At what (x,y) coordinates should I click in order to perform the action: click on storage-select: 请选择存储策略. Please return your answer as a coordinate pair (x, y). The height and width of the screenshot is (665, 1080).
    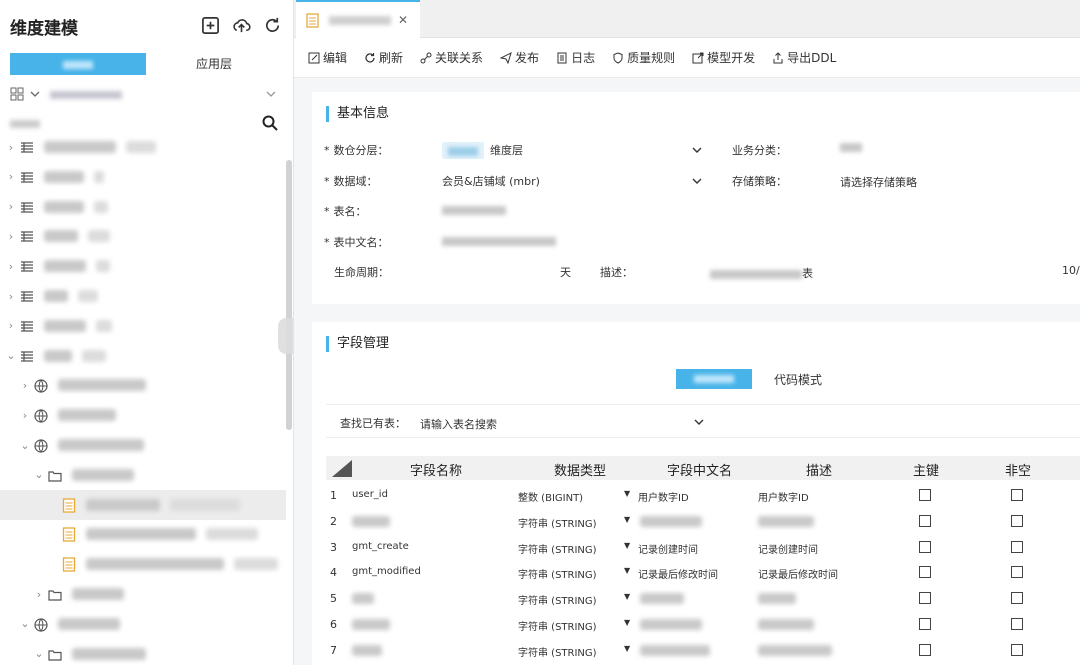
    Looking at the image, I should click on (878, 182).